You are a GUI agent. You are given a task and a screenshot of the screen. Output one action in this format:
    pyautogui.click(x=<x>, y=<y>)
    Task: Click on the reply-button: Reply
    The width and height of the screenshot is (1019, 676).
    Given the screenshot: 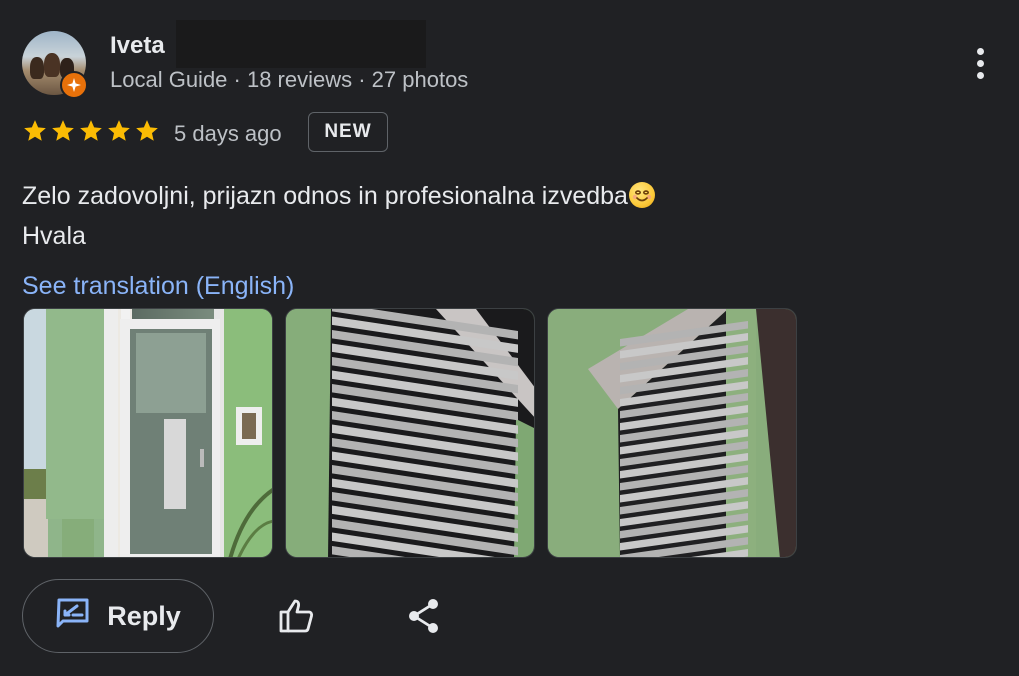 What is the action you would take?
    pyautogui.click(x=118, y=616)
    